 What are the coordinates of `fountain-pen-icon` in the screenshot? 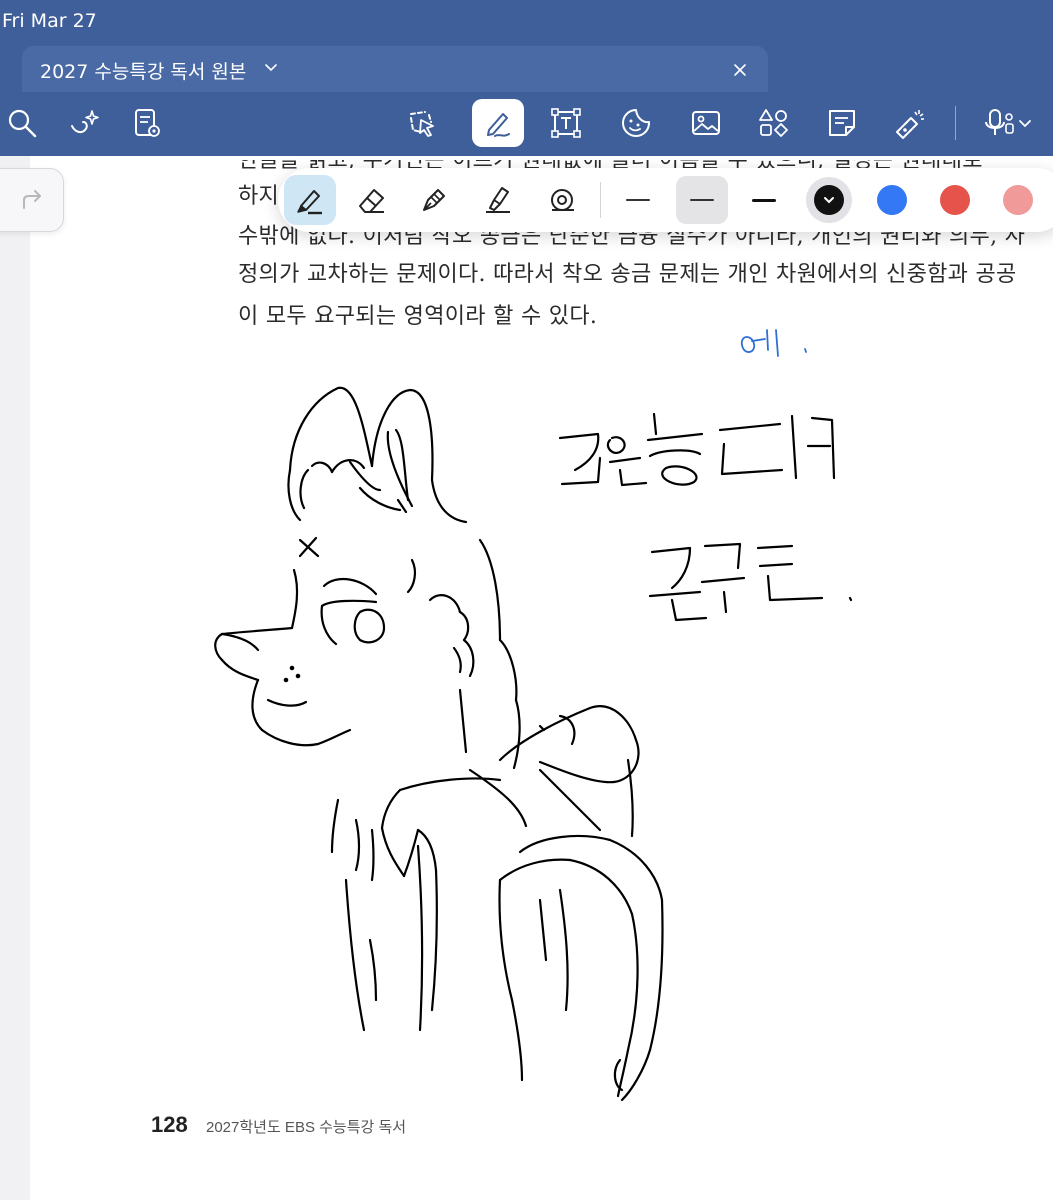 It's located at (434, 200).